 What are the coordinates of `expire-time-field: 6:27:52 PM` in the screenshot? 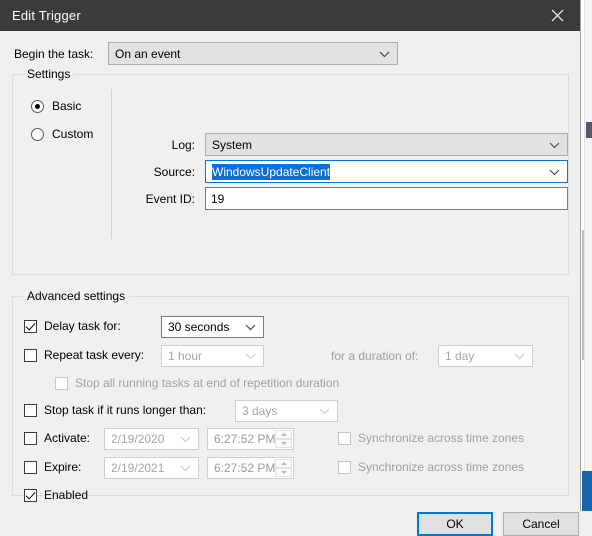 It's located at (250, 468).